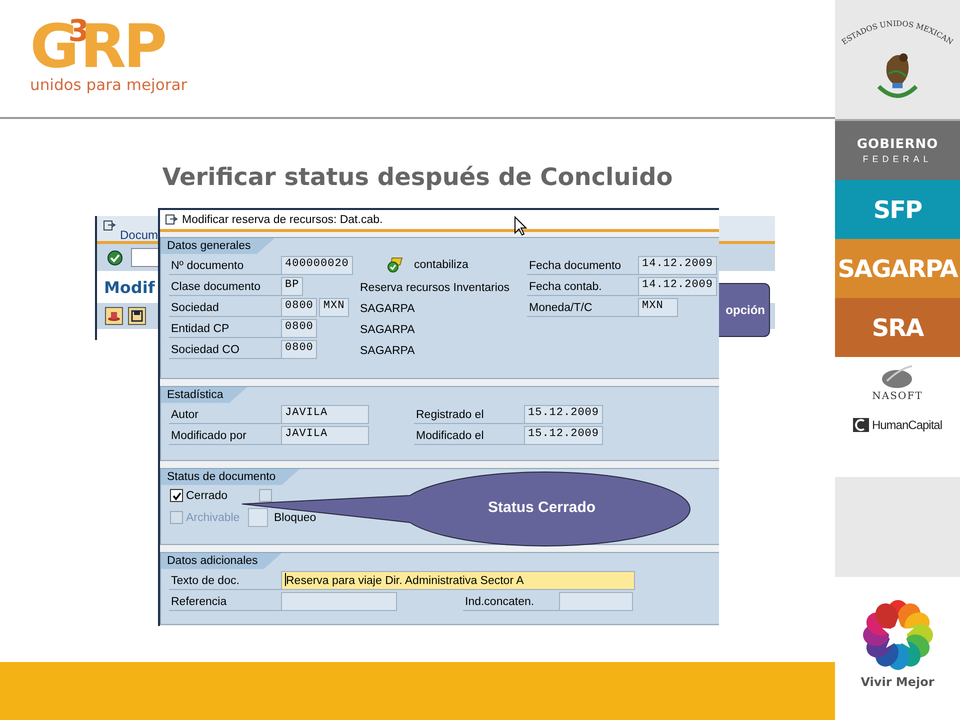  I want to click on callout-text: Status Cerrado, so click(542, 507).